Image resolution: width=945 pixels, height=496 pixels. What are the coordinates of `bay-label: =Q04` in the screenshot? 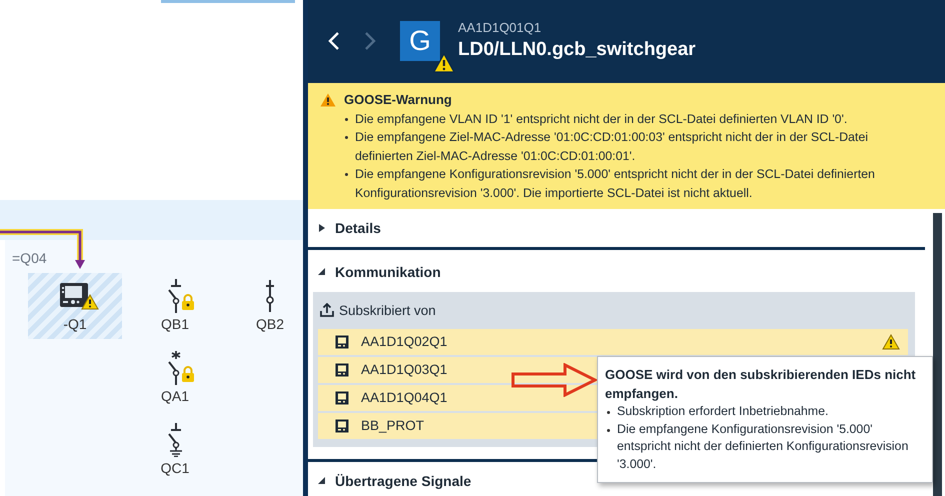 It's located at (29, 258).